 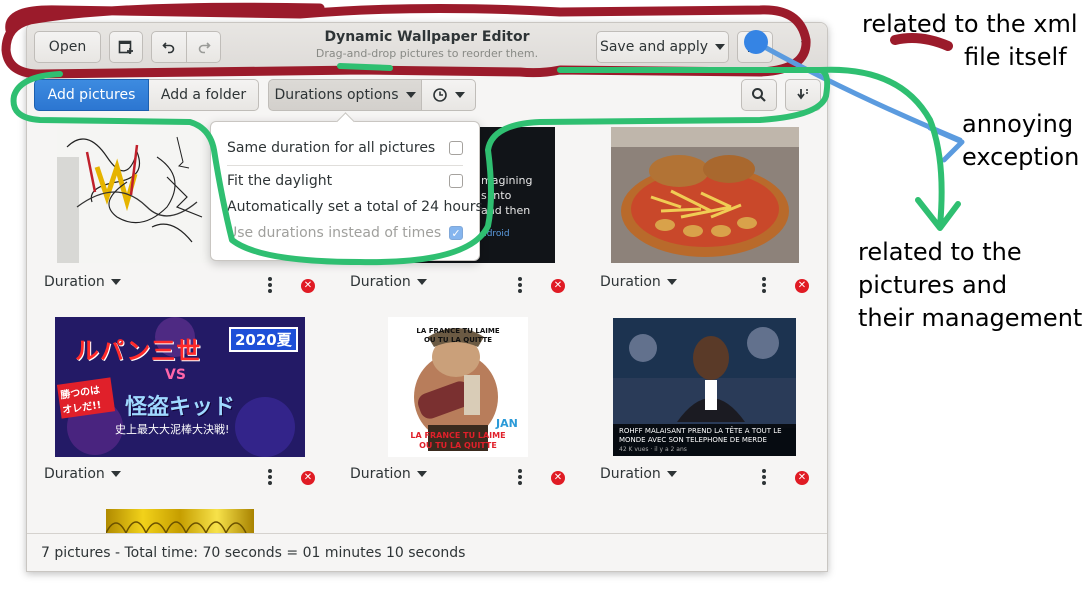 What do you see at coordinates (940, 252) in the screenshot?
I see `annotation-line: related to the` at bounding box center [940, 252].